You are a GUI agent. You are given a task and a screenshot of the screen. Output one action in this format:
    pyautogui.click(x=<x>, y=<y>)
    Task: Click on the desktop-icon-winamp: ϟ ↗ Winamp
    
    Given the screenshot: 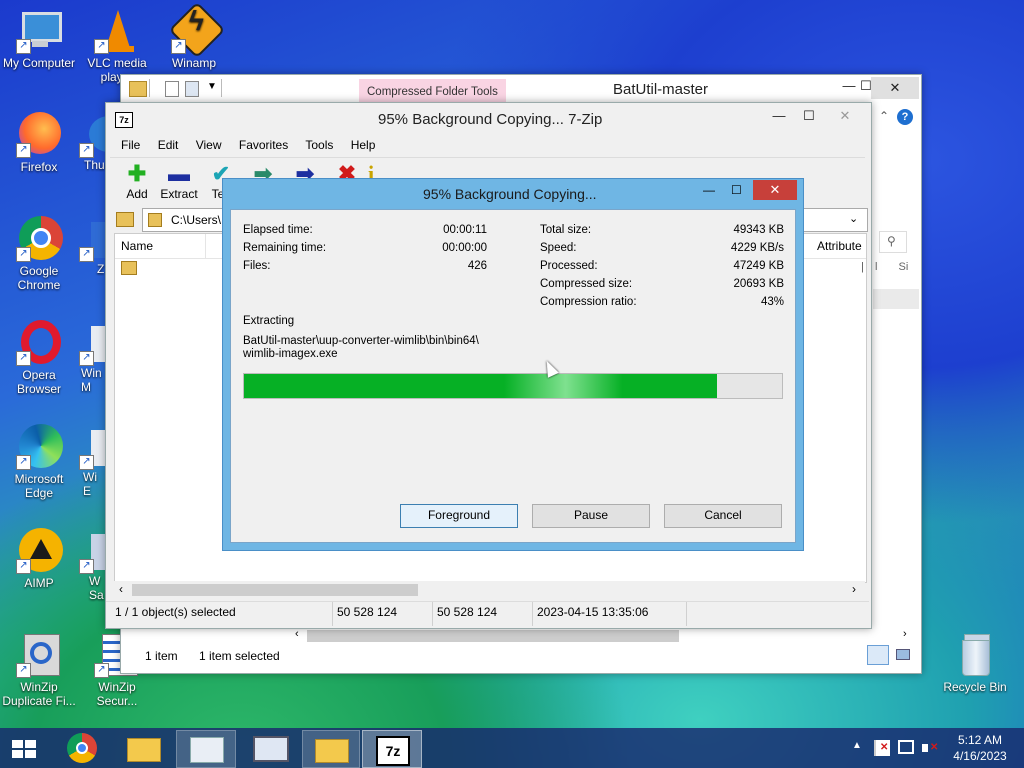 What is the action you would take?
    pyautogui.click(x=194, y=35)
    